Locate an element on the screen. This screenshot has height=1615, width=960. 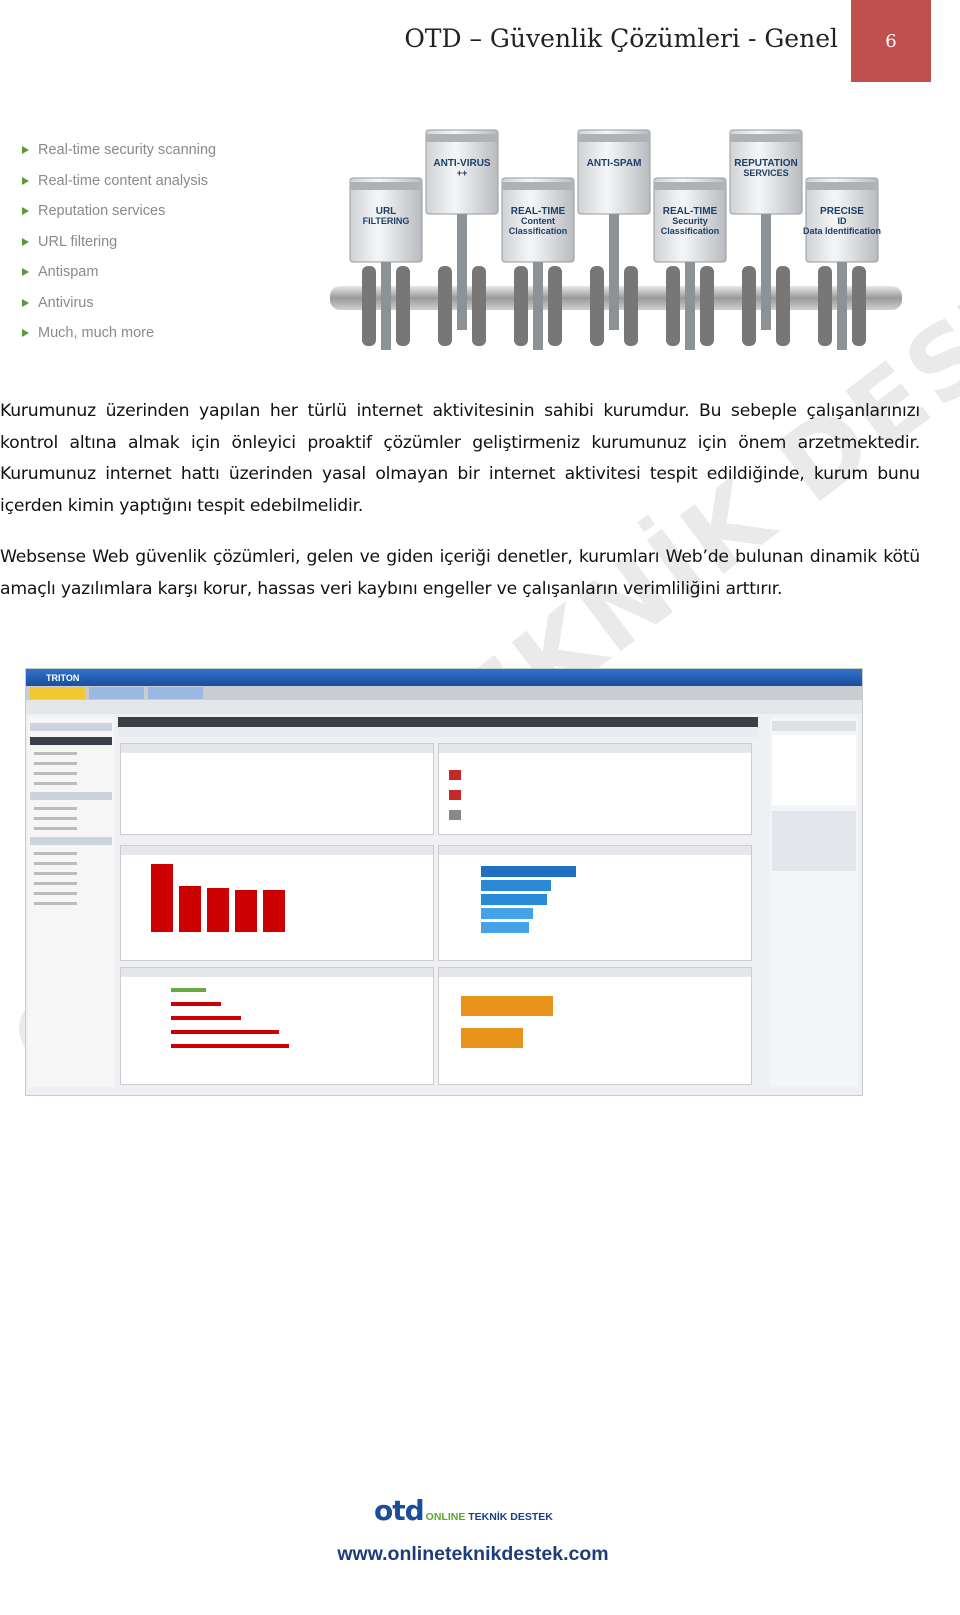
logo-rest: TEKNİK DESTEK is located at coordinates (510, 1517).